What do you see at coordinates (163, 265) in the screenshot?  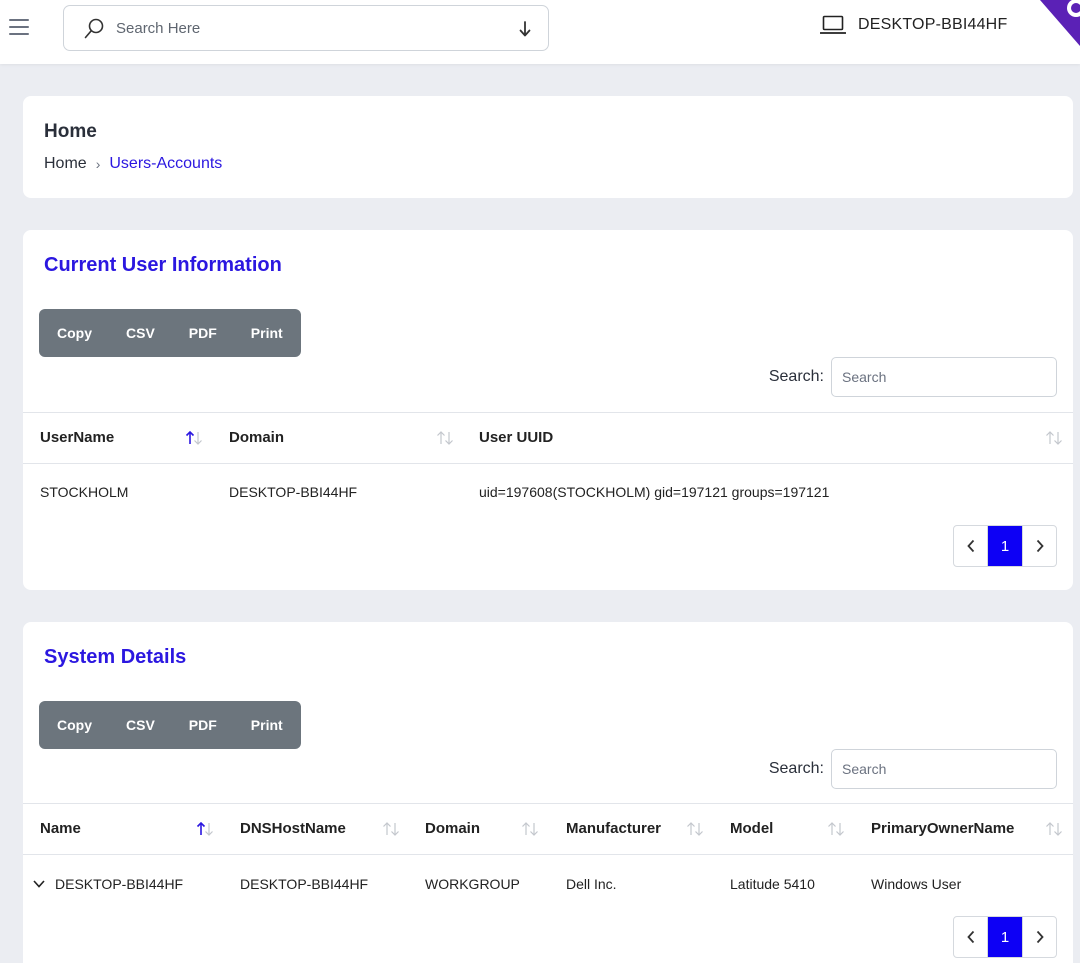 I see `section-title: Current User Information` at bounding box center [163, 265].